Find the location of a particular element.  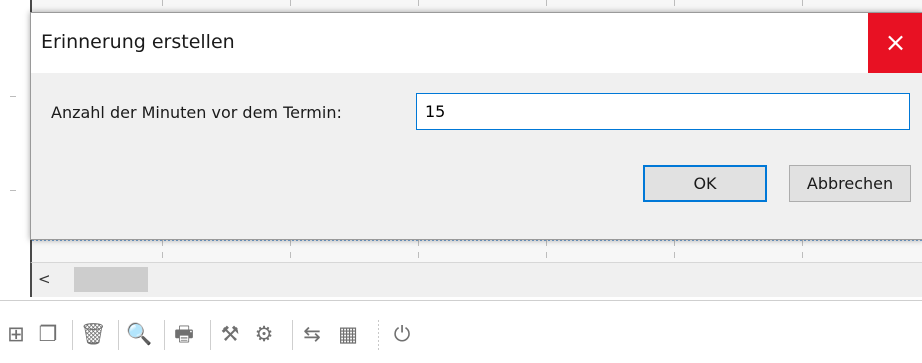

dialog-title: Erinnerung erstellen is located at coordinates (138, 42).